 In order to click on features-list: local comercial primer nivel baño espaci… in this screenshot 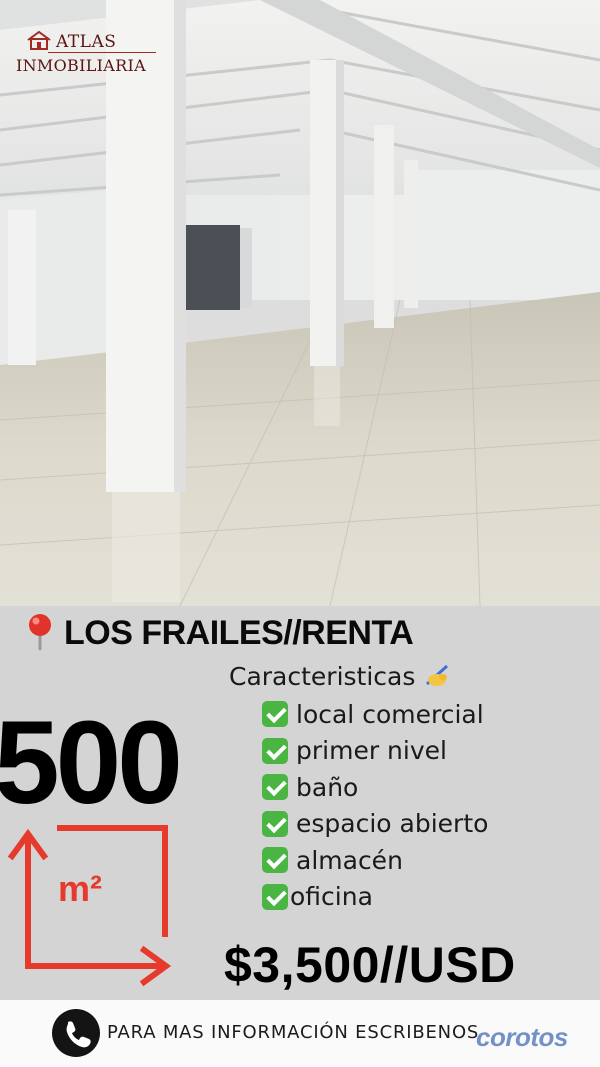, I will do `click(375, 805)`.